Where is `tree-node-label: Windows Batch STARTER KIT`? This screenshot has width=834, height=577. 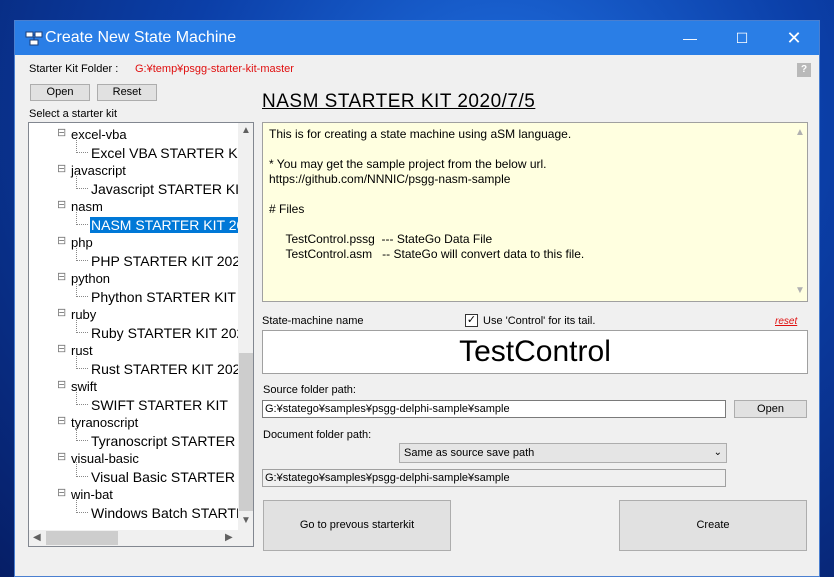
tree-node-label: Windows Batch STARTER KIT is located at coordinates (165, 513).